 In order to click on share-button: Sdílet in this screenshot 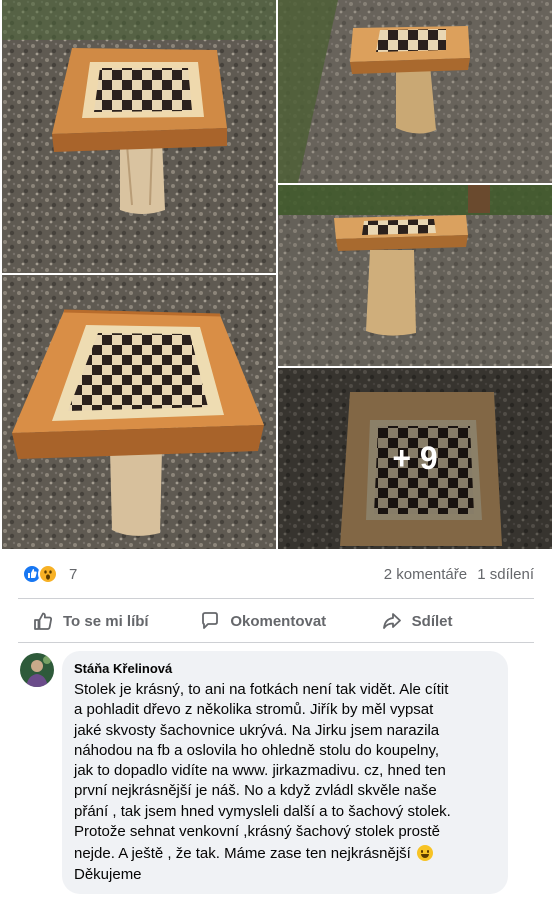, I will do `click(443, 621)`.